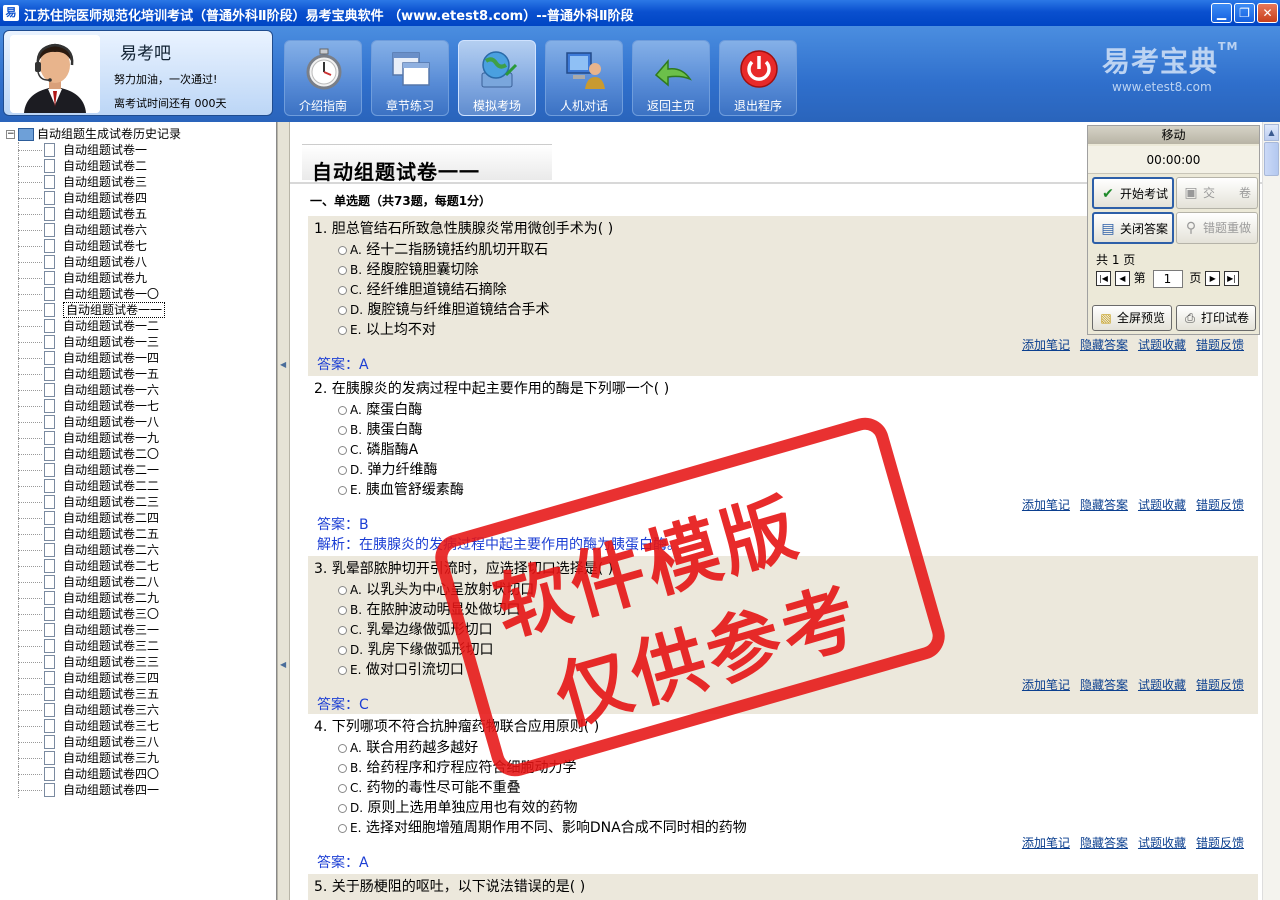  I want to click on first-page-icon: |◀, so click(1103, 278).